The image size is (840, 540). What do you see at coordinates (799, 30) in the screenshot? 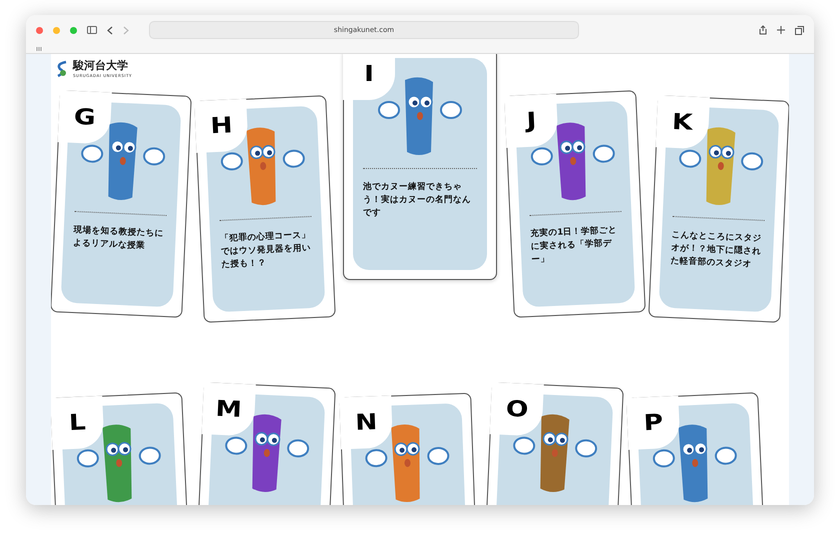
I see `tabs-icon` at bounding box center [799, 30].